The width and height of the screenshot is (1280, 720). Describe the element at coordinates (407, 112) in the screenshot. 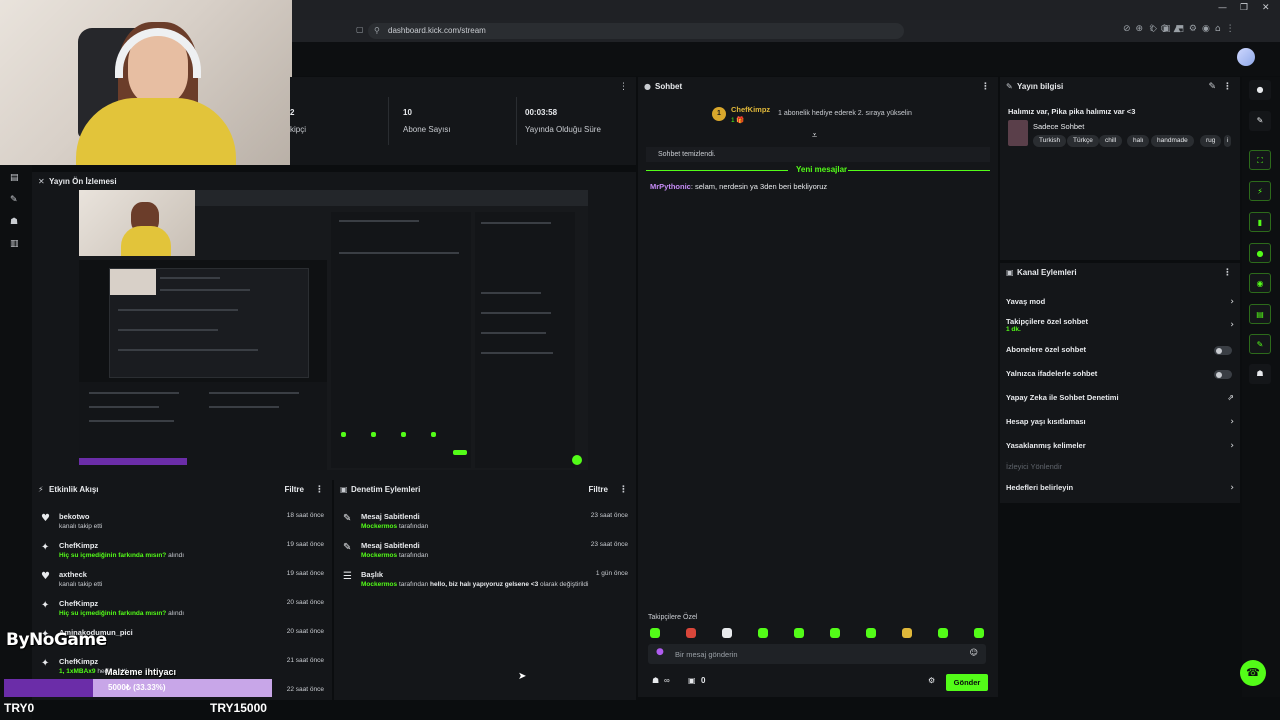

I see `subs-value: 10` at that location.